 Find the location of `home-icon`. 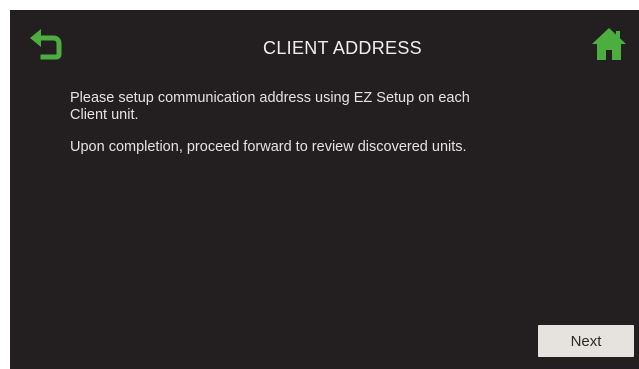

home-icon is located at coordinates (609, 46).